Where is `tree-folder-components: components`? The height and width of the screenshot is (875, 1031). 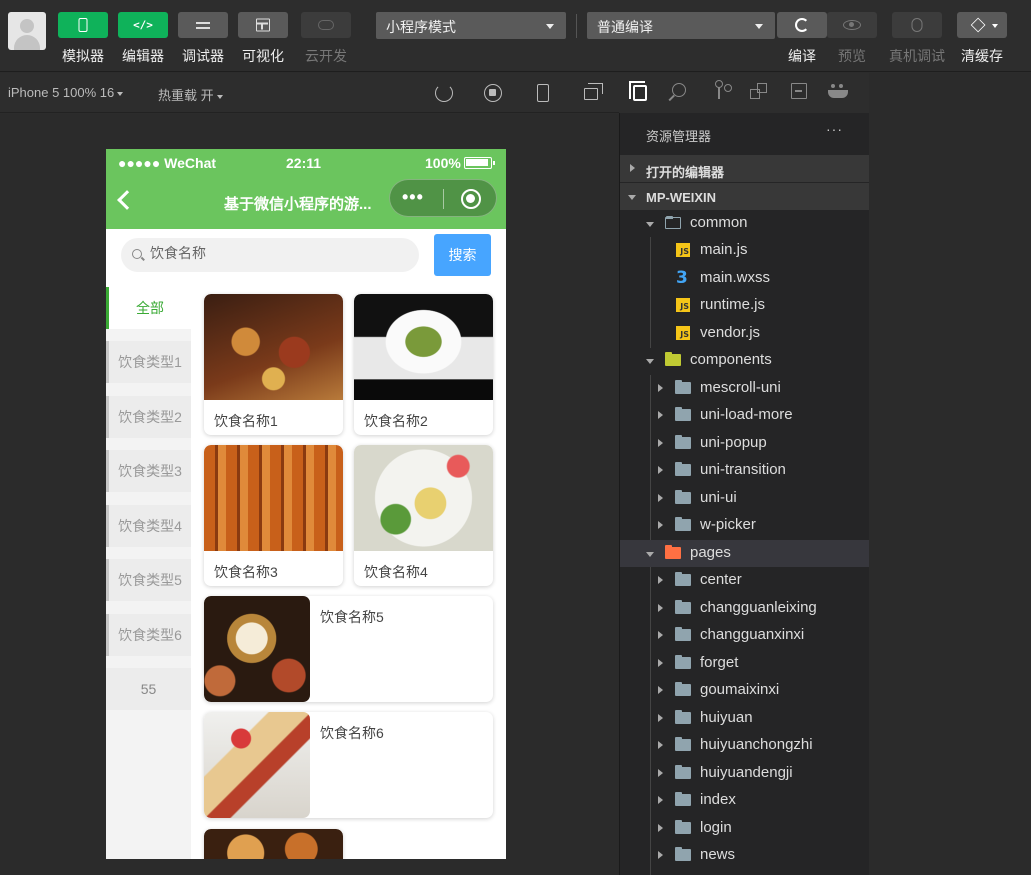 tree-folder-components: components is located at coordinates (744, 360).